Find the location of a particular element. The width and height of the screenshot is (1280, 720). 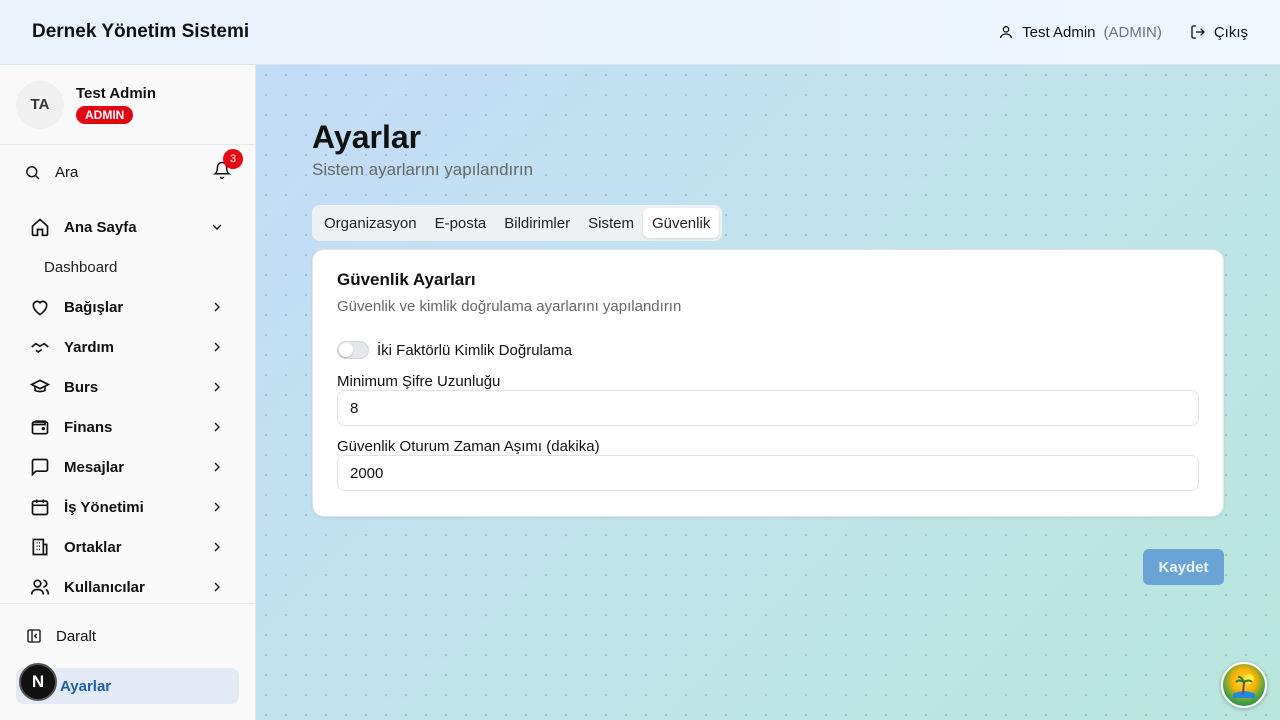

user-menu: Test Admin (ADMIN) is located at coordinates (1080, 32).